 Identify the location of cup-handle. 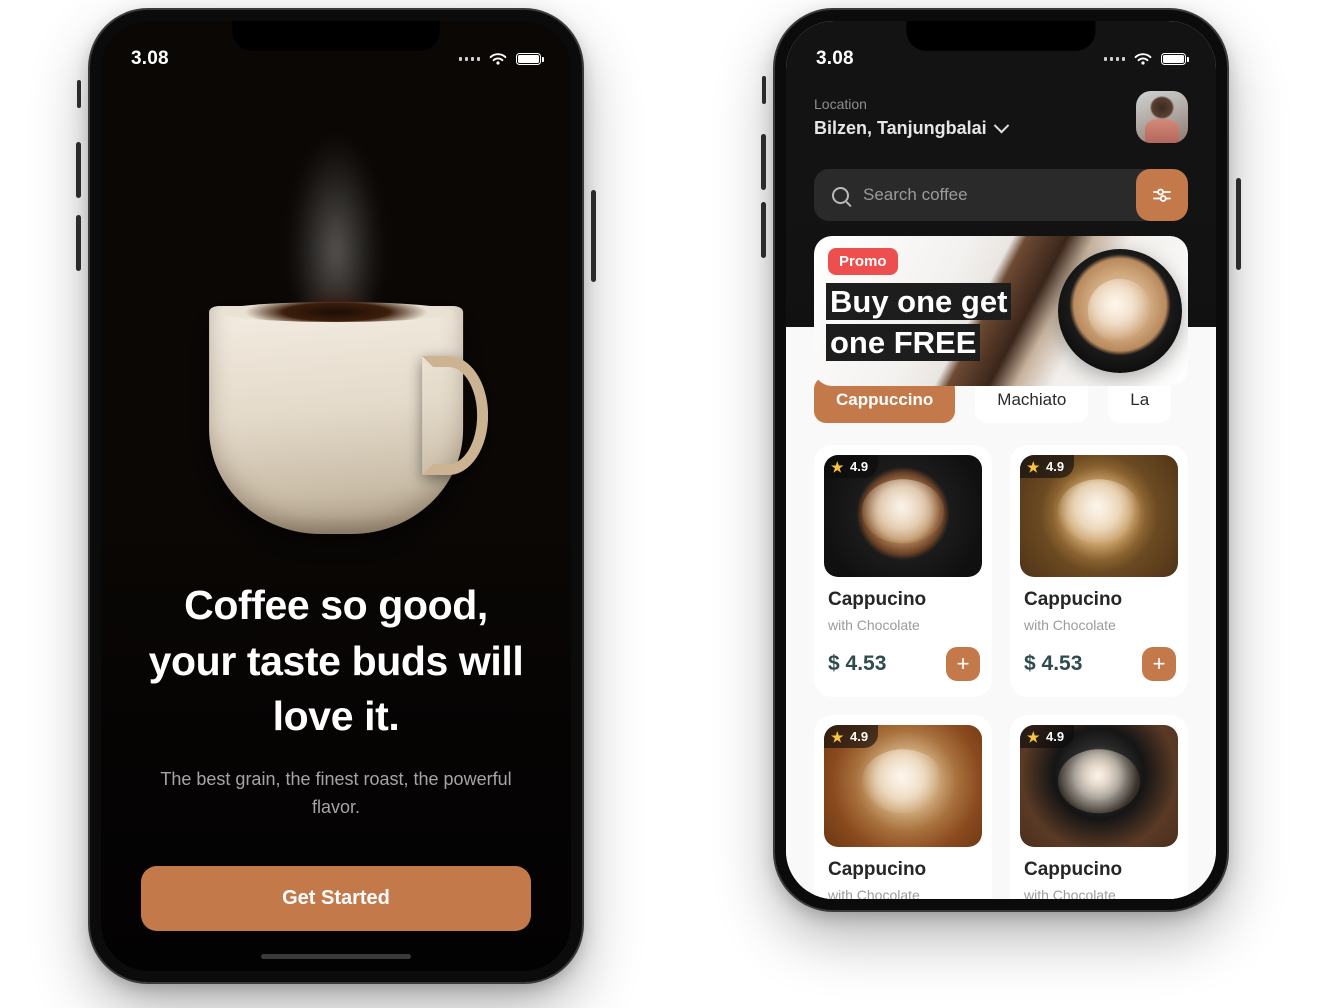
(455, 415).